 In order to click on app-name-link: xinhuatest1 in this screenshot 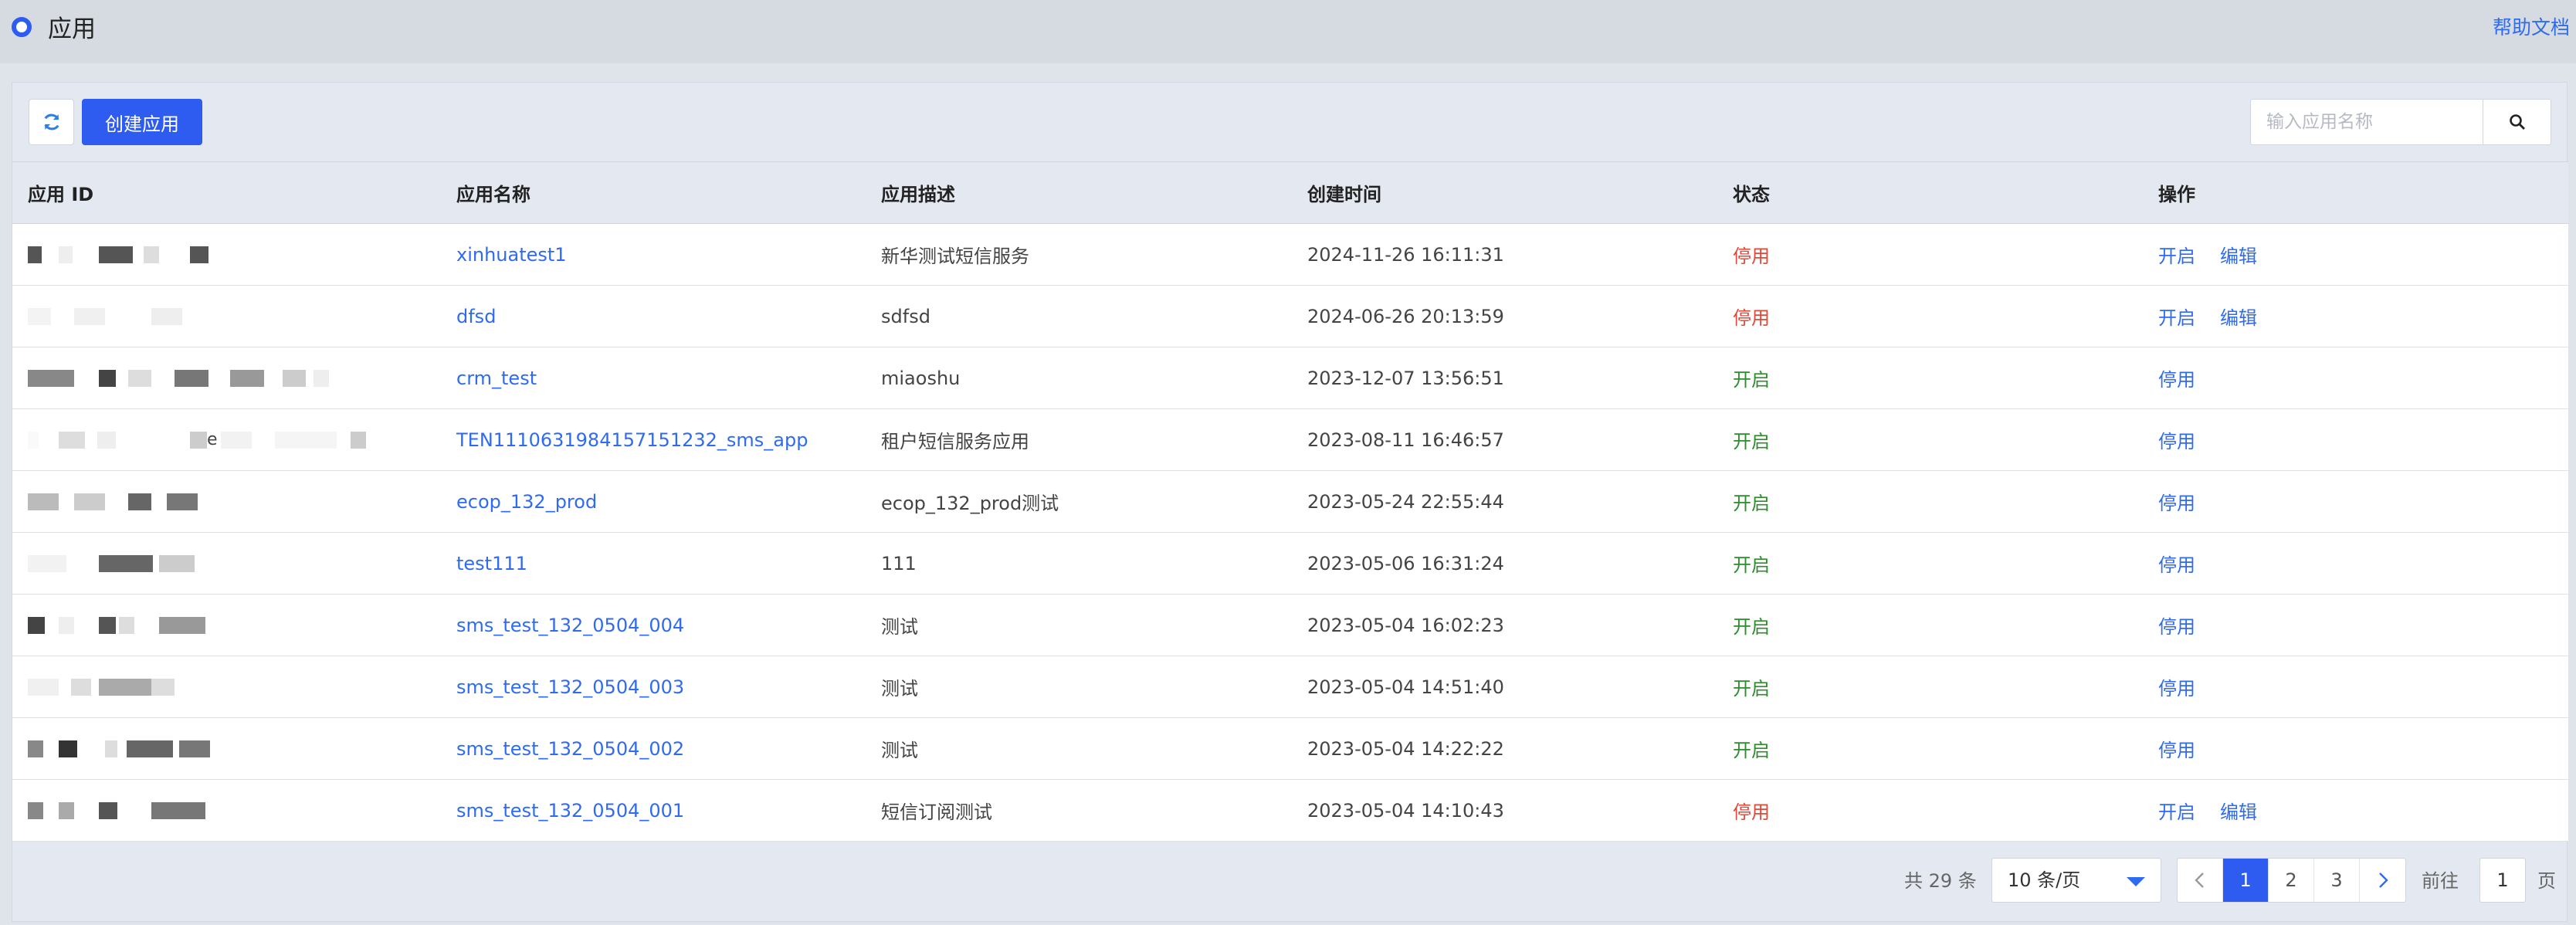, I will do `click(511, 255)`.